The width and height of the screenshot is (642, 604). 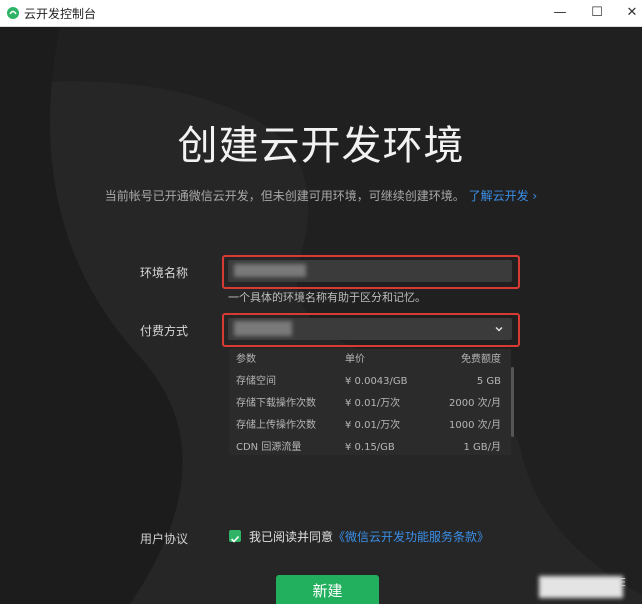 I want to click on table-cell: CDN 回源流量, so click(x=269, y=447).